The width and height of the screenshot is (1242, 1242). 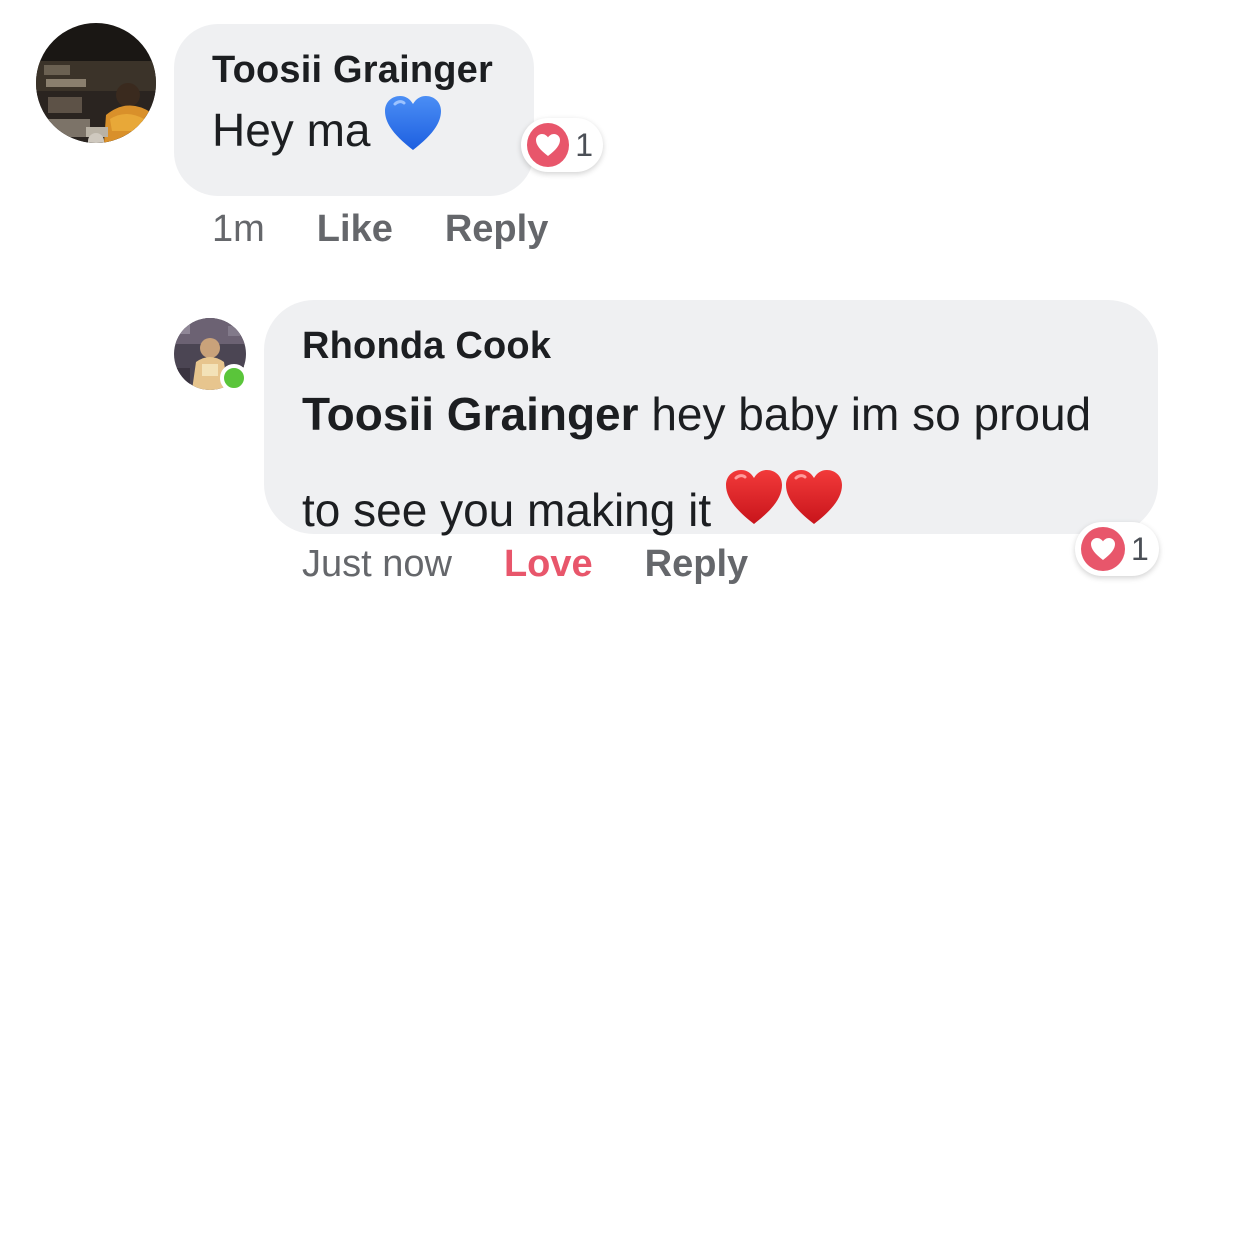 I want to click on online-status-indicator, so click(x=234, y=378).